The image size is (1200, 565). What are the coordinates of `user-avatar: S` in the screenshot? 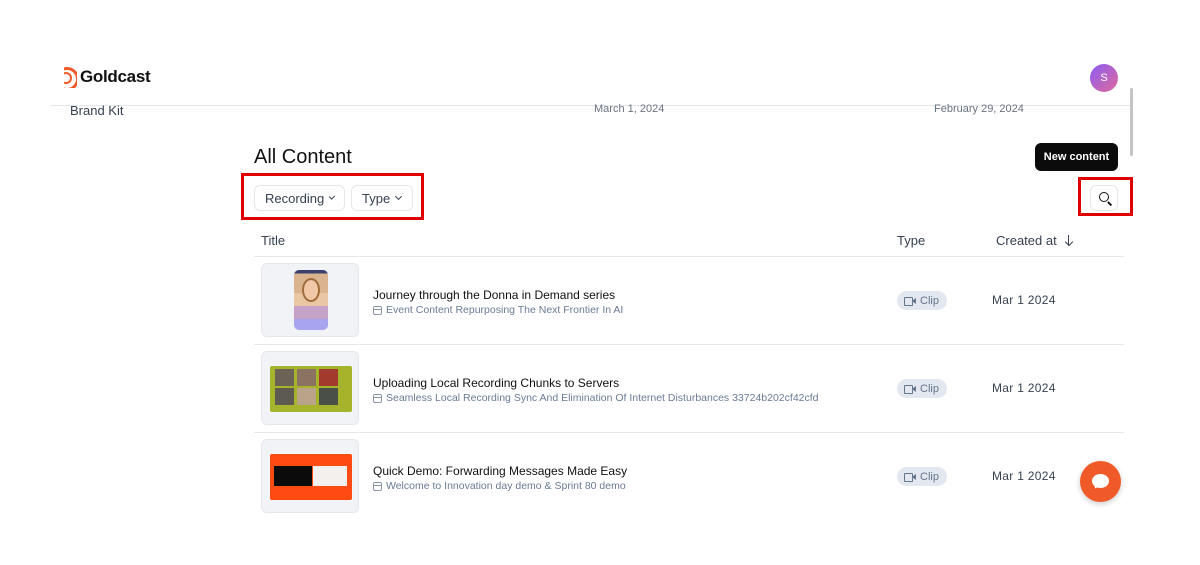 It's located at (1104, 78).